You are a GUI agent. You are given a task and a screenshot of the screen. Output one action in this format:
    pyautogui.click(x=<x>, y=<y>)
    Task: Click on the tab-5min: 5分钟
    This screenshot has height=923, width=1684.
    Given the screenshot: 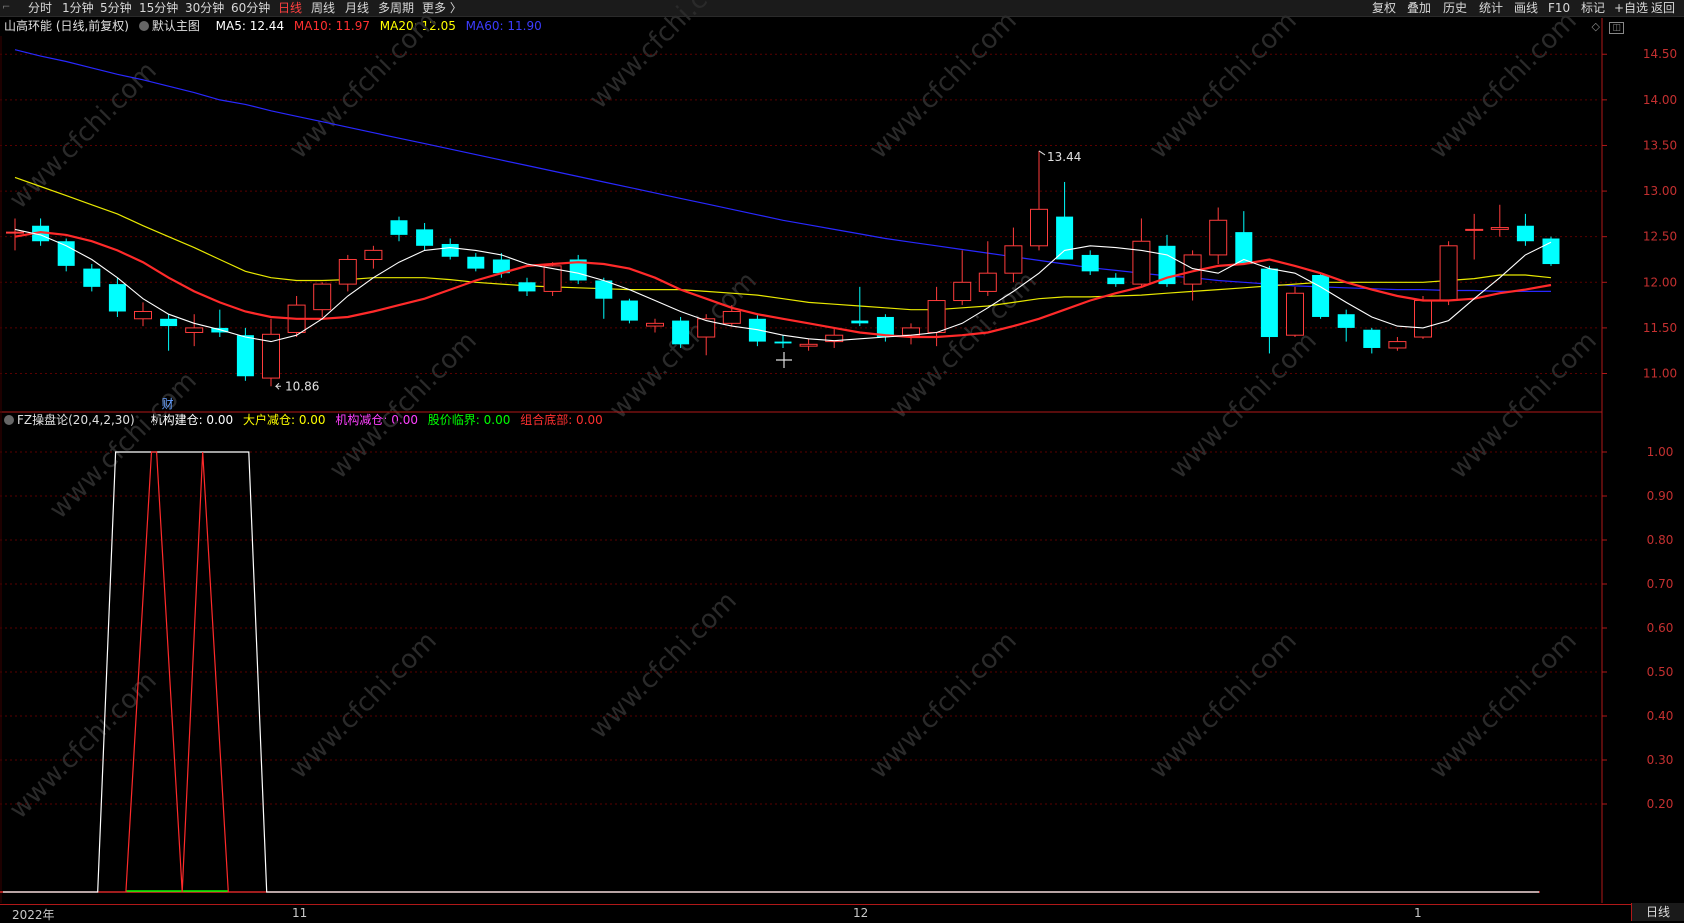 What is the action you would take?
    pyautogui.click(x=116, y=8)
    